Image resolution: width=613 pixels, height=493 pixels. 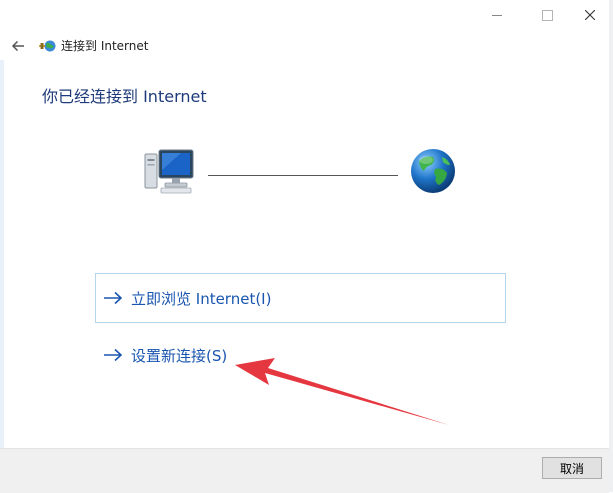 I want to click on title-bar, so click(x=306, y=15).